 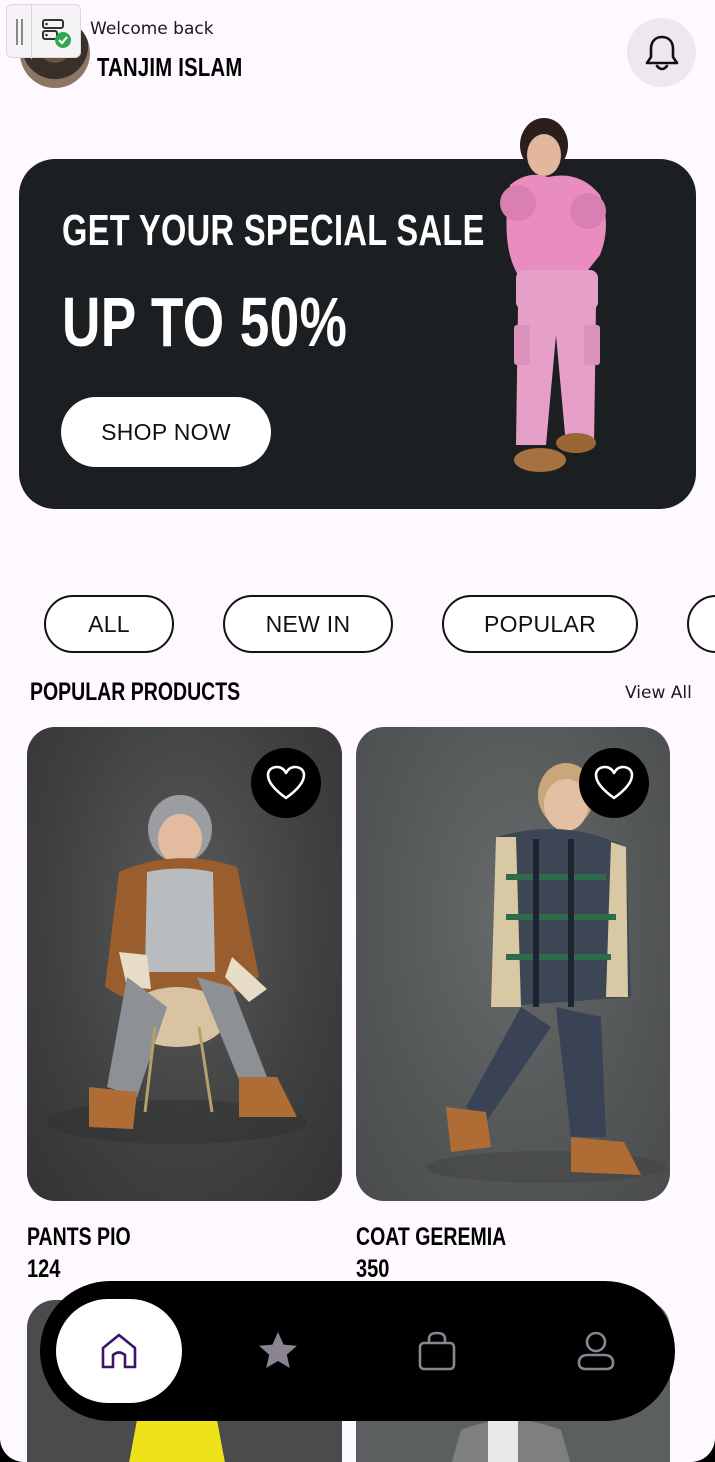 I want to click on product-price: 350, so click(x=373, y=1269).